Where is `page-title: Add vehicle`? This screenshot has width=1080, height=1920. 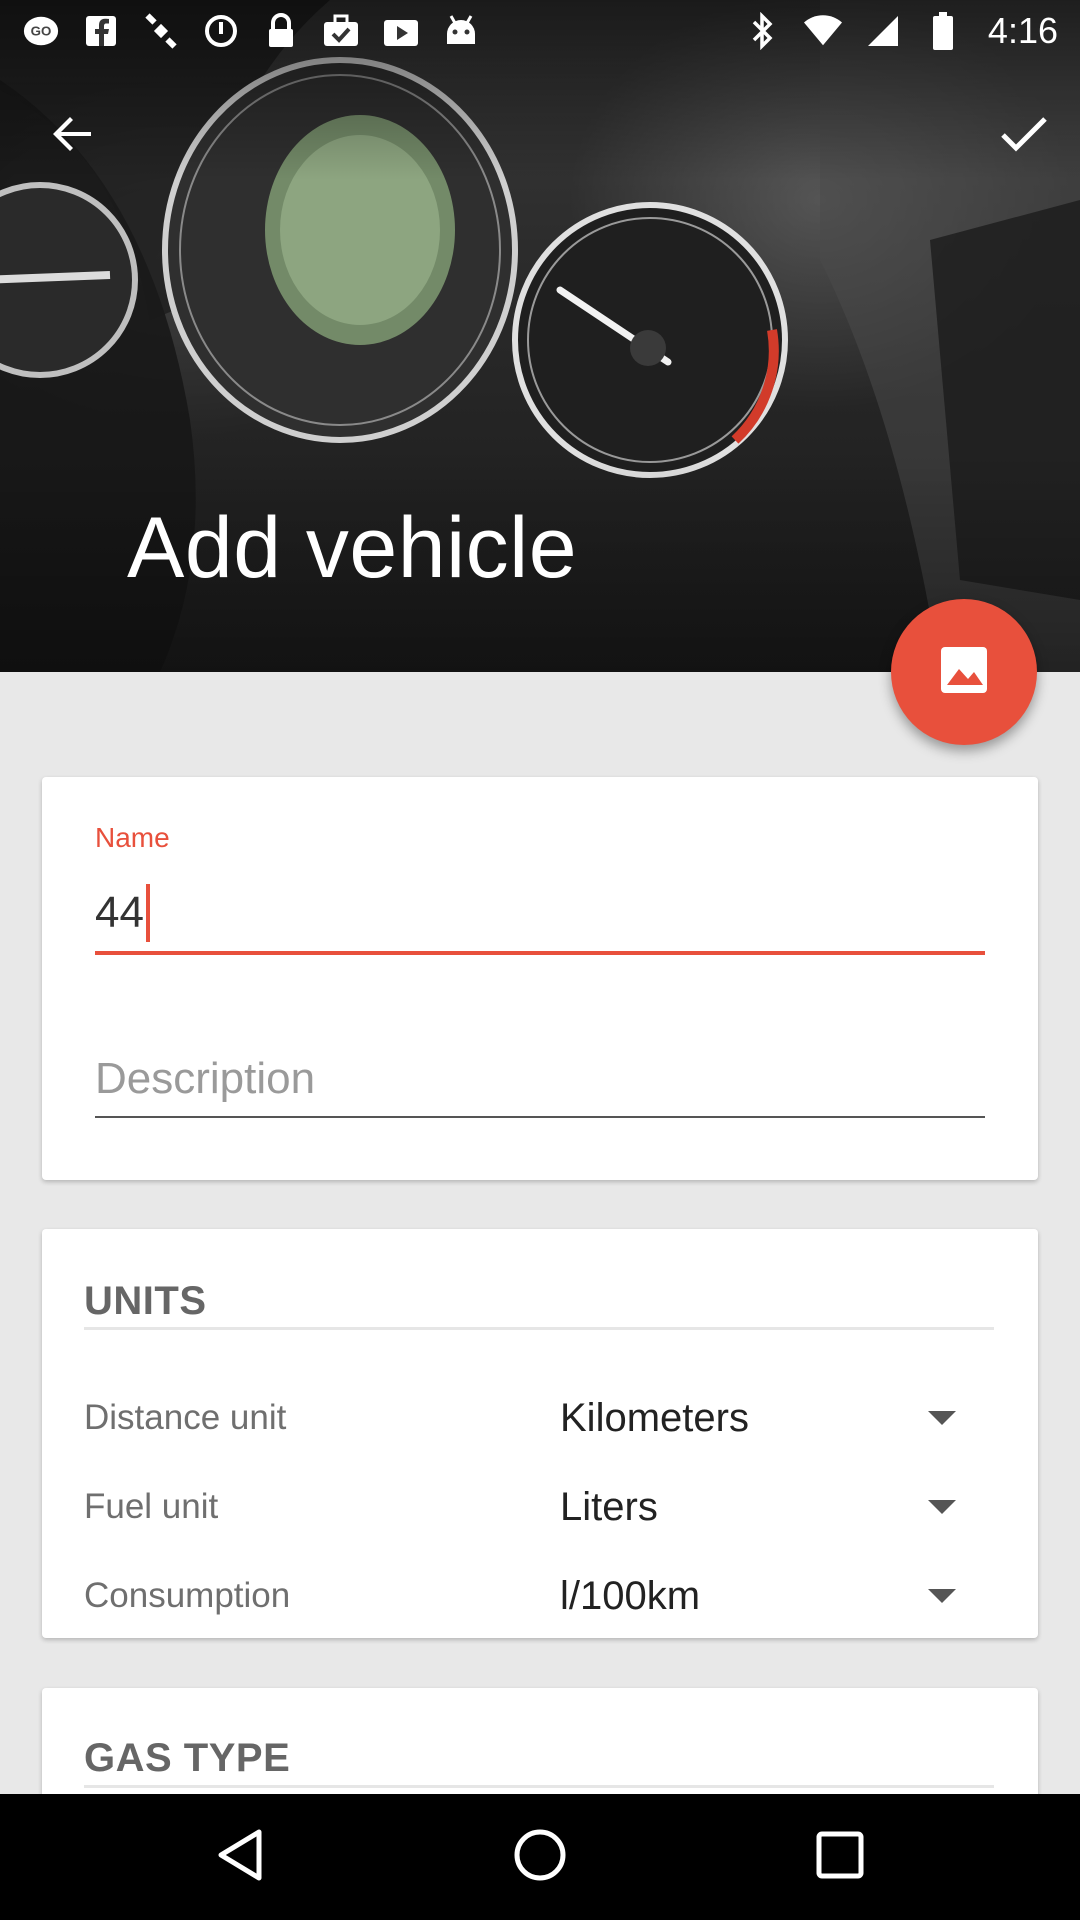
page-title: Add vehicle is located at coordinates (352, 548).